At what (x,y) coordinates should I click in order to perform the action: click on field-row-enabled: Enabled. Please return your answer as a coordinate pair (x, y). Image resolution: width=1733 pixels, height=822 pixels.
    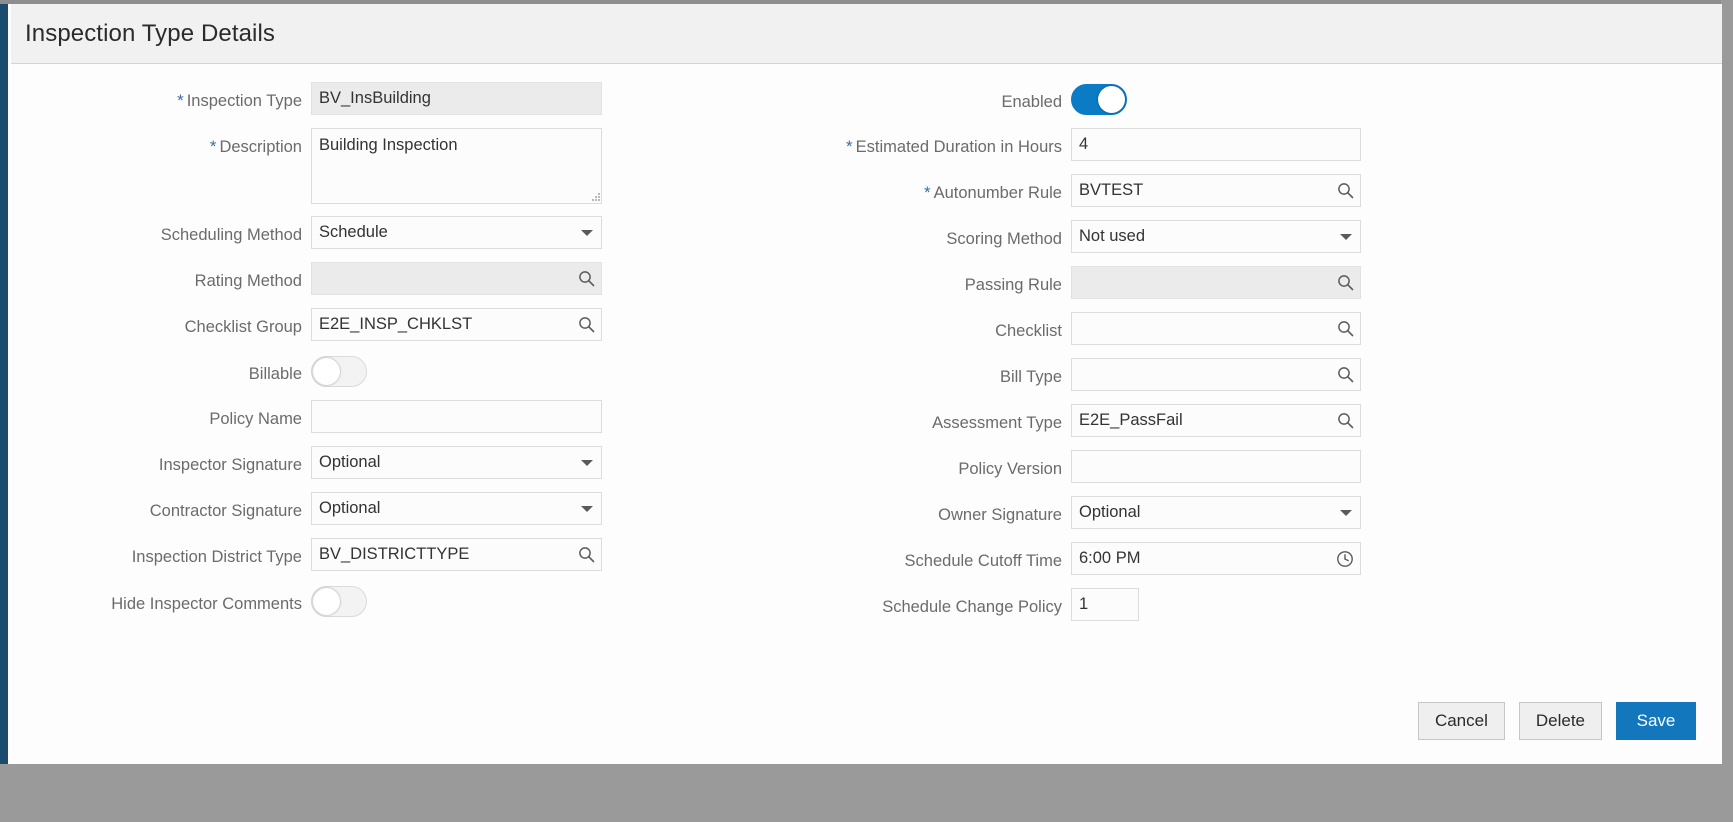
    Looking at the image, I should click on (1096, 102).